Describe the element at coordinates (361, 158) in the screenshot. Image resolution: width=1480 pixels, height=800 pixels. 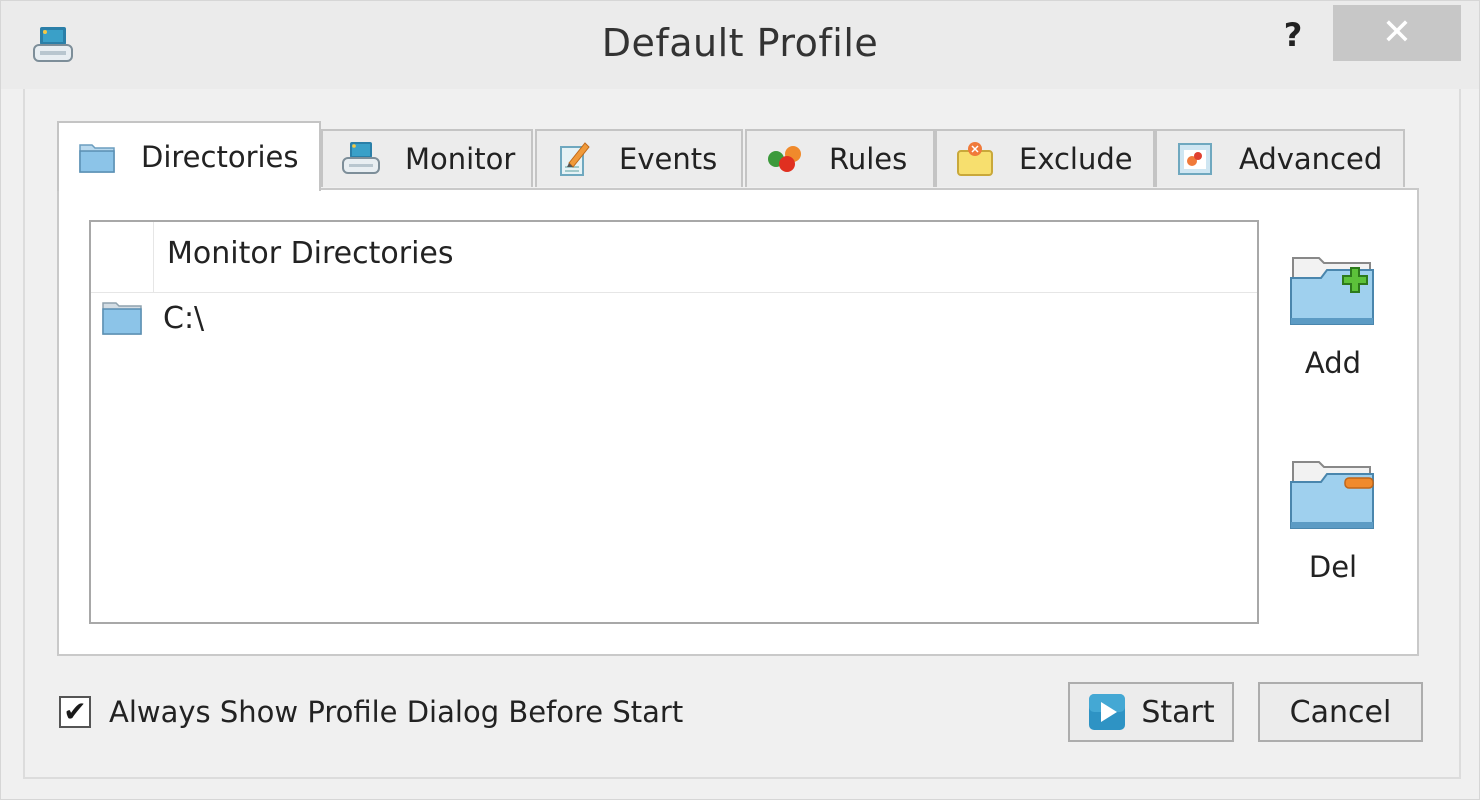
I see `monitor-icon` at that location.